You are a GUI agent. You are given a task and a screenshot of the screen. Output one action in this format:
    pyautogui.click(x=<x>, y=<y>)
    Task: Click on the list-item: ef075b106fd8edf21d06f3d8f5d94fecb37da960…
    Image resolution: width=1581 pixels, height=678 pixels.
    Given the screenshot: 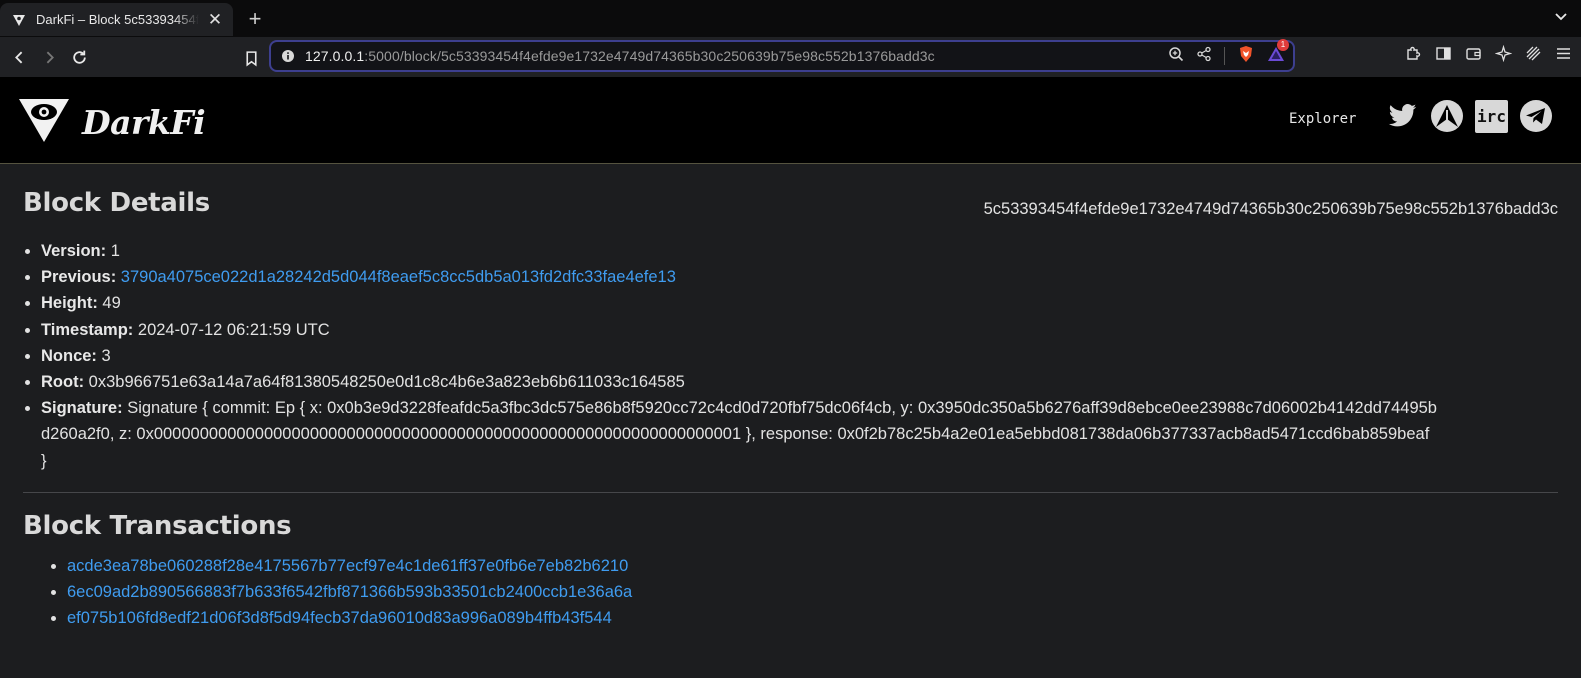 What is the action you would take?
    pyautogui.click(x=812, y=618)
    